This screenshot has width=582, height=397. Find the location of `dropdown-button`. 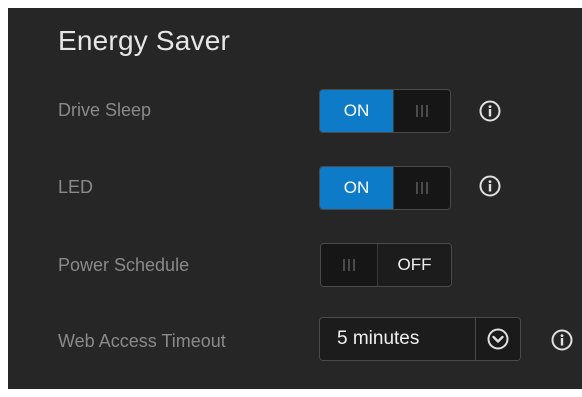

dropdown-button is located at coordinates (497, 339).